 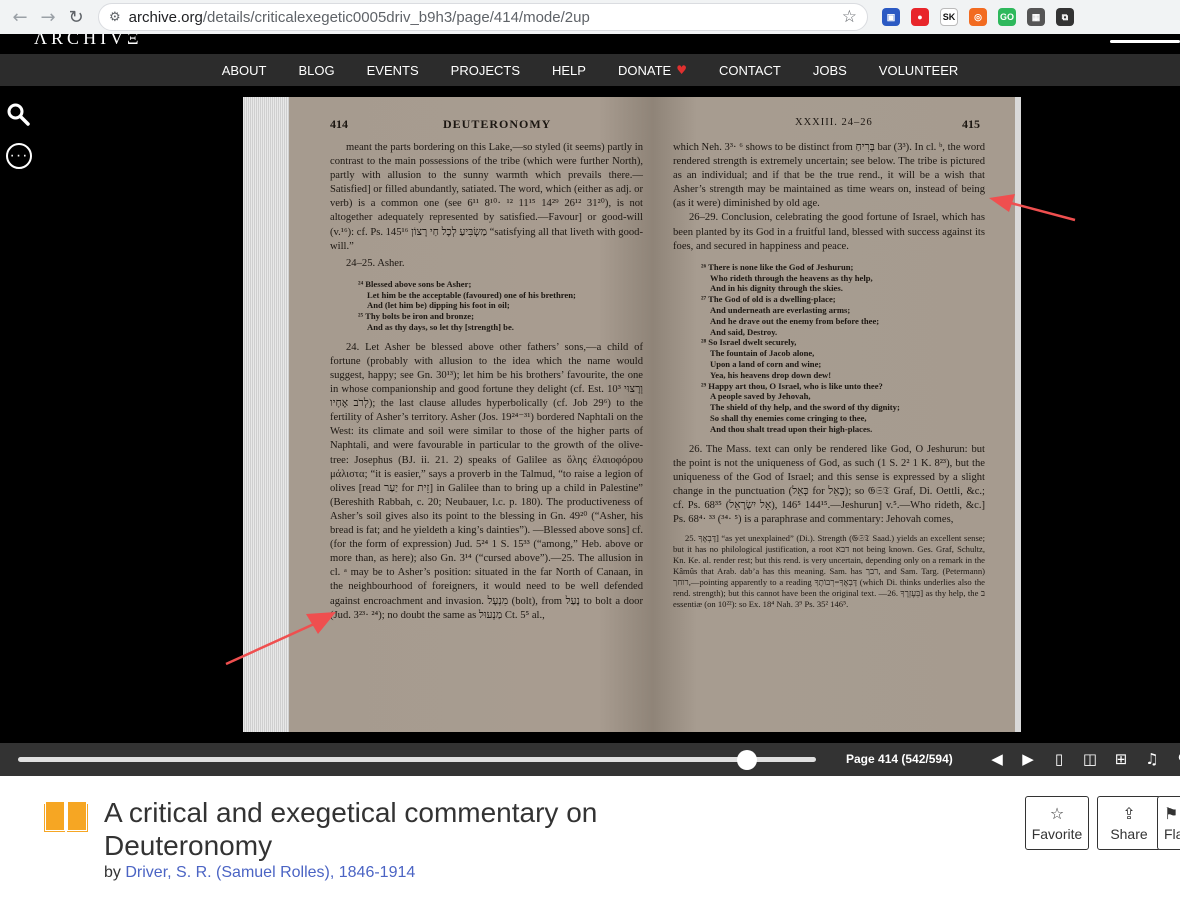 I want to click on star-icon: ☆, so click(x=1057, y=813).